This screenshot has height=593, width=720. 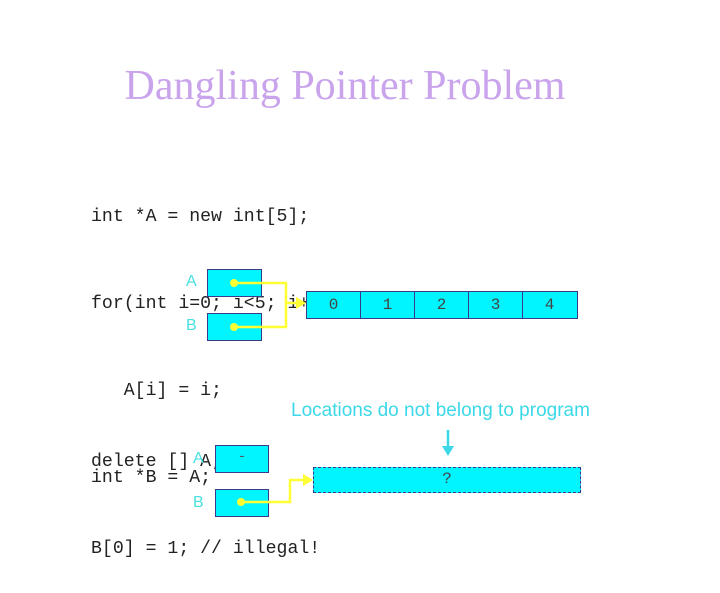 I want to click on down-arrow-icon, so click(x=448, y=443).